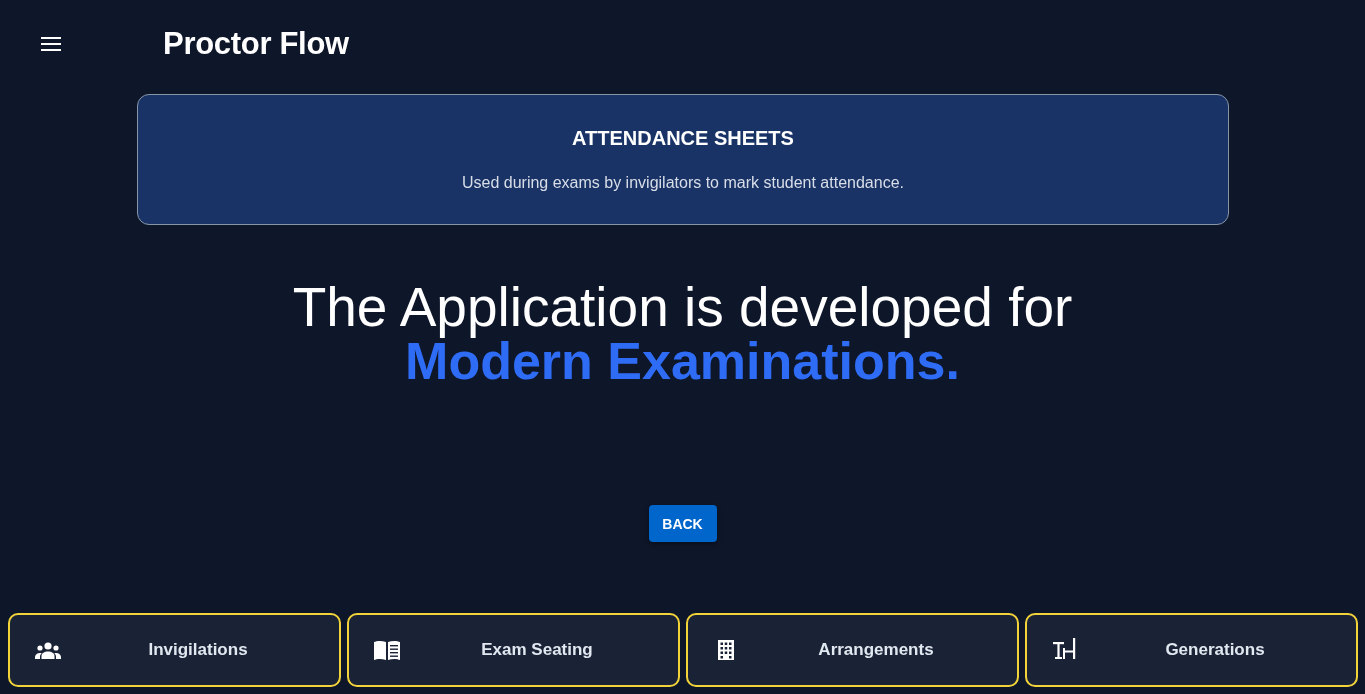 The height and width of the screenshot is (694, 1365). What do you see at coordinates (513, 650) in the screenshot?
I see `nav-button: Exam Seating` at bounding box center [513, 650].